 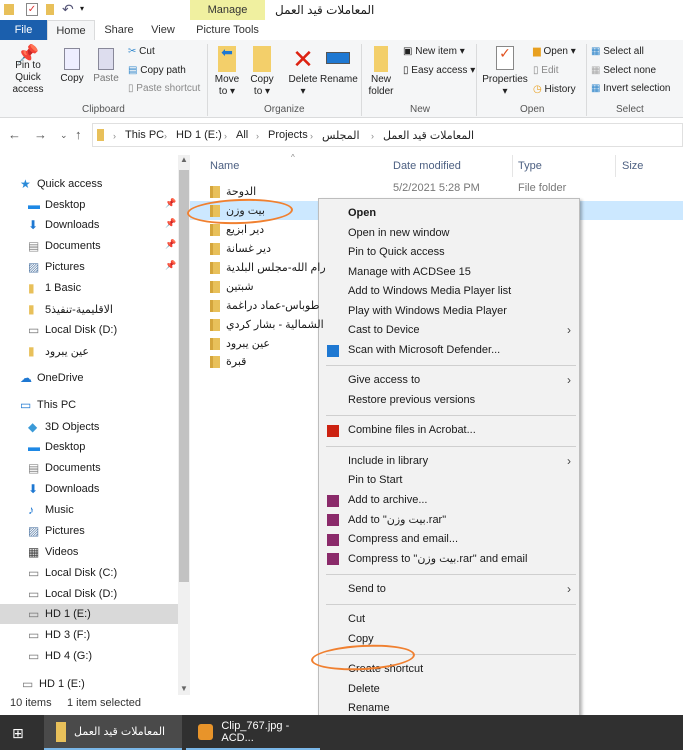 What do you see at coordinates (227, 30) in the screenshot?
I see `tab-picture-tools: Picture Tools` at bounding box center [227, 30].